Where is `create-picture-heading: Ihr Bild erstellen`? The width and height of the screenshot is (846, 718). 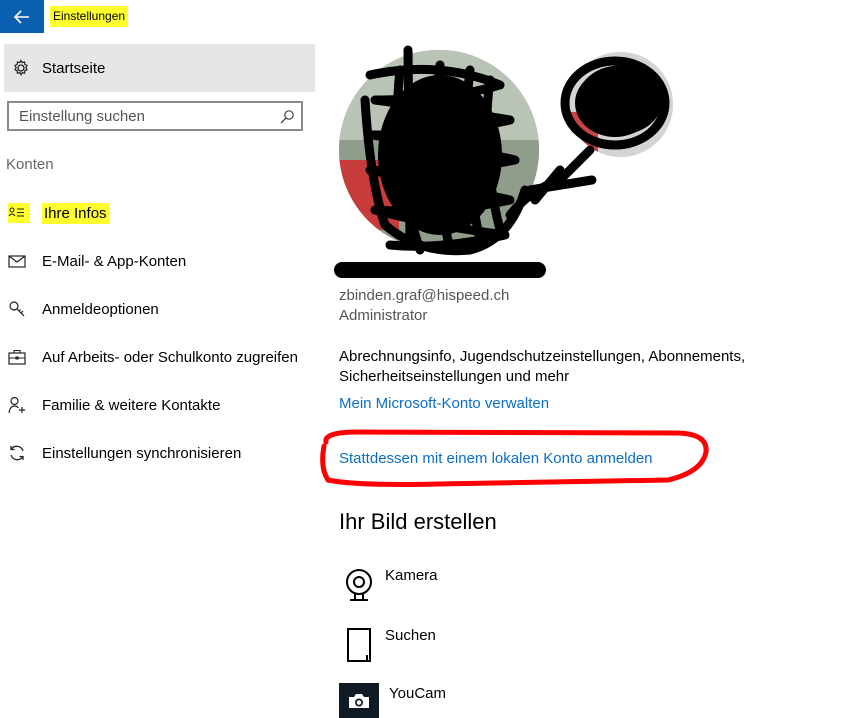 create-picture-heading: Ihr Bild erstellen is located at coordinates (418, 521).